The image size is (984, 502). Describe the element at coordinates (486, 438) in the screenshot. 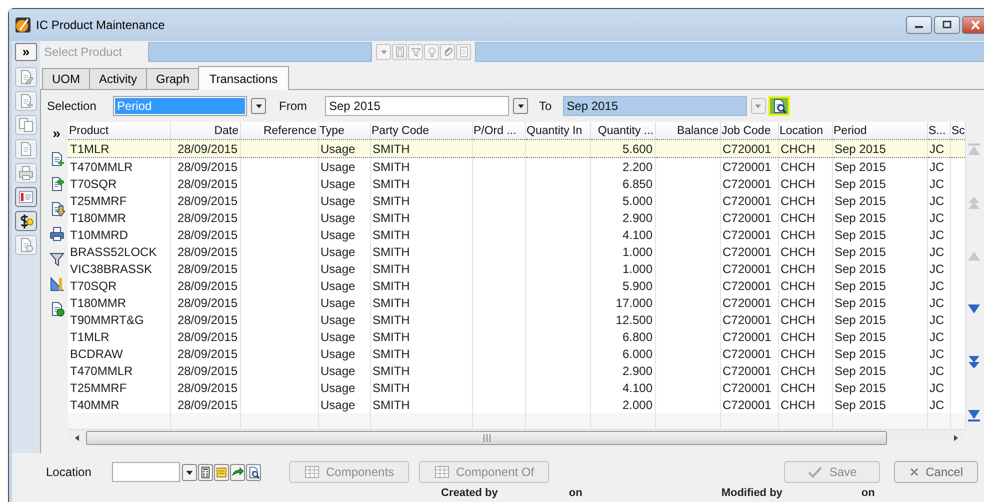

I see `scroll-thumb` at that location.